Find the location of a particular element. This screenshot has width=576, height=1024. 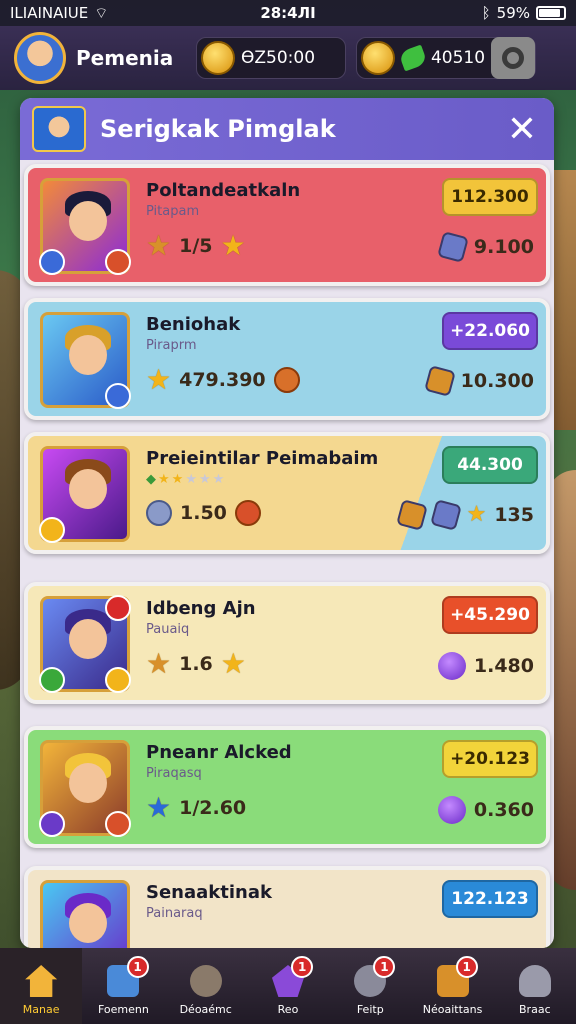

bear-icon is located at coordinates (159, 513).